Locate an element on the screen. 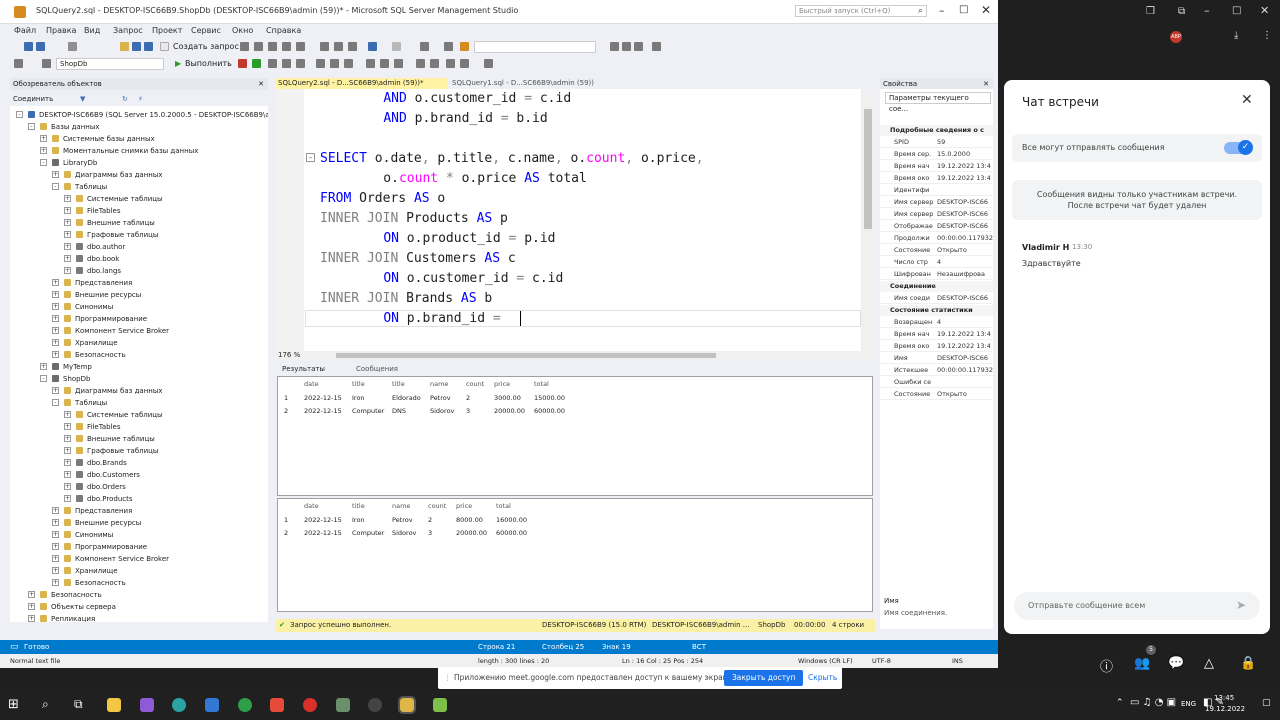 The image size is (1280, 720). grid-cell: 60000.00 is located at coordinates (511, 533).